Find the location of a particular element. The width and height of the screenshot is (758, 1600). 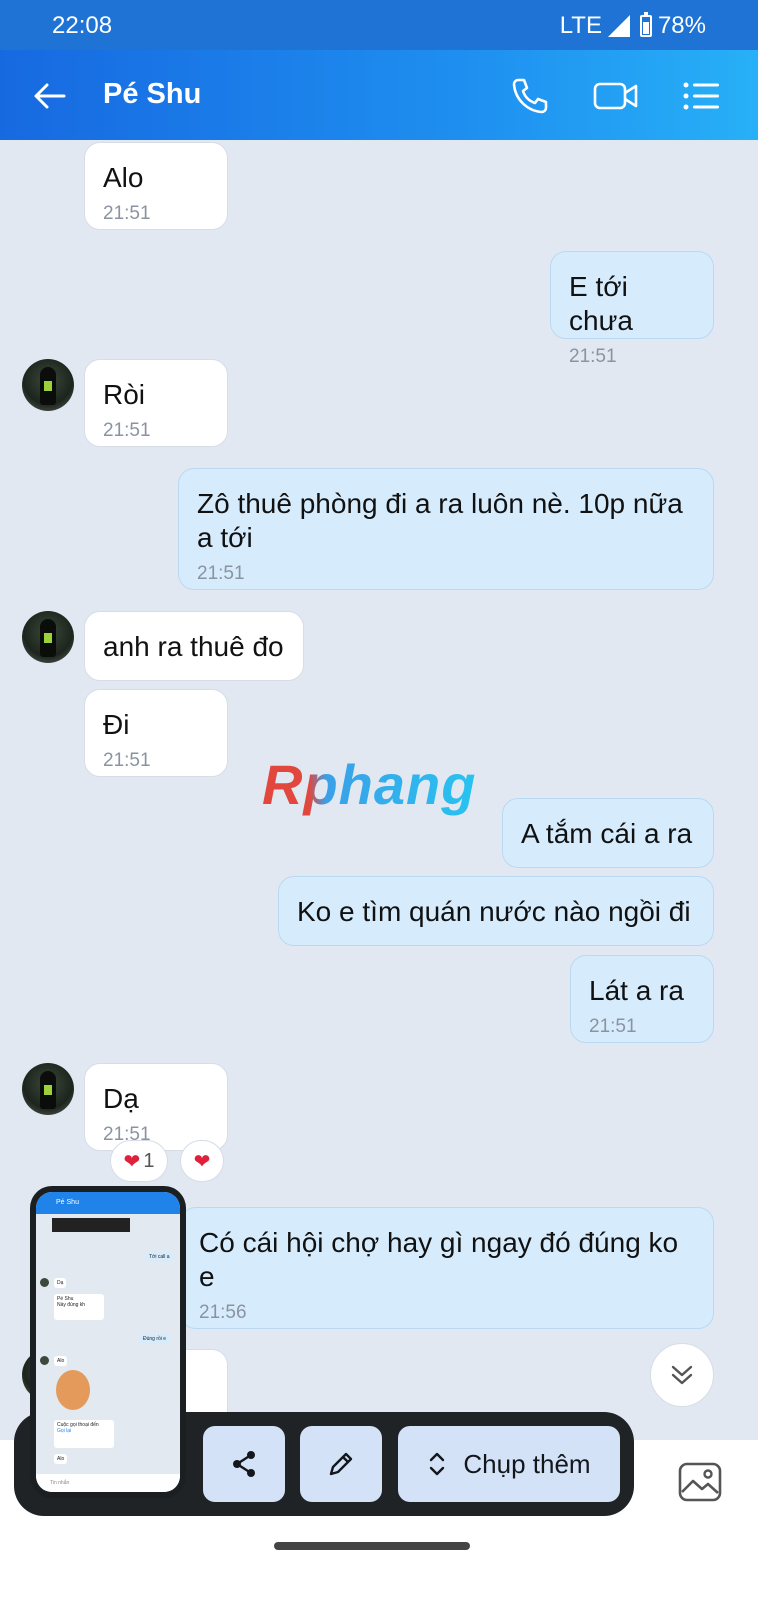

message-bubble-outgoing: Lát a ra 21:51 is located at coordinates (642, 999).